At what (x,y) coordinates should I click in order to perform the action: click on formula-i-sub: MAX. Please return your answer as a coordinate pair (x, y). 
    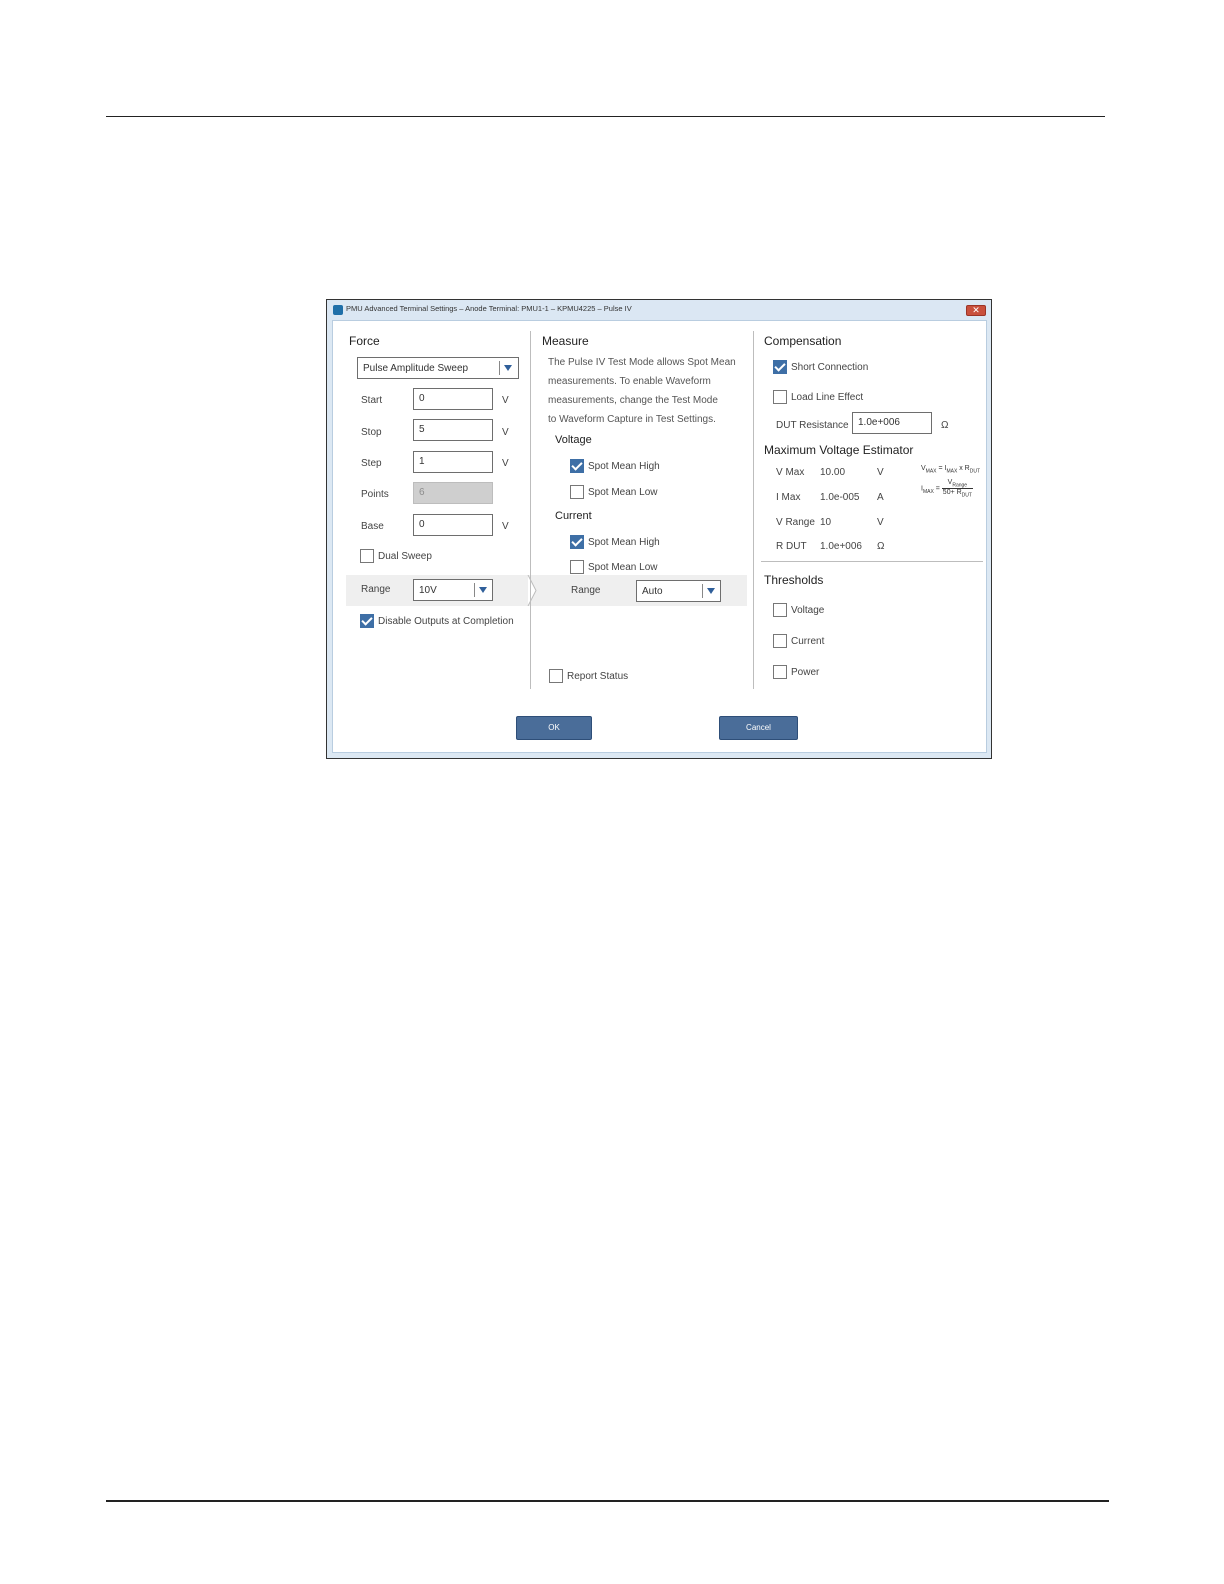
    Looking at the image, I should click on (952, 471).